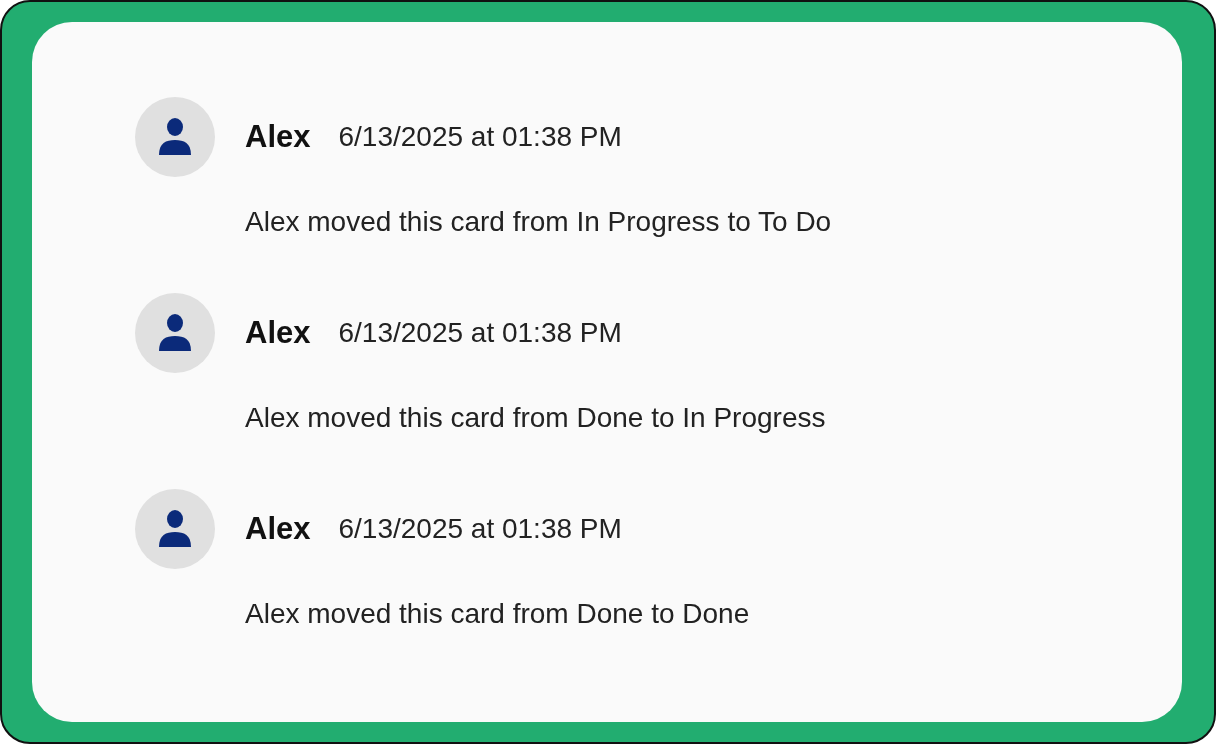  Describe the element at coordinates (498, 614) in the screenshot. I see `activity-message: Alex moved this card from Done to Done` at that location.